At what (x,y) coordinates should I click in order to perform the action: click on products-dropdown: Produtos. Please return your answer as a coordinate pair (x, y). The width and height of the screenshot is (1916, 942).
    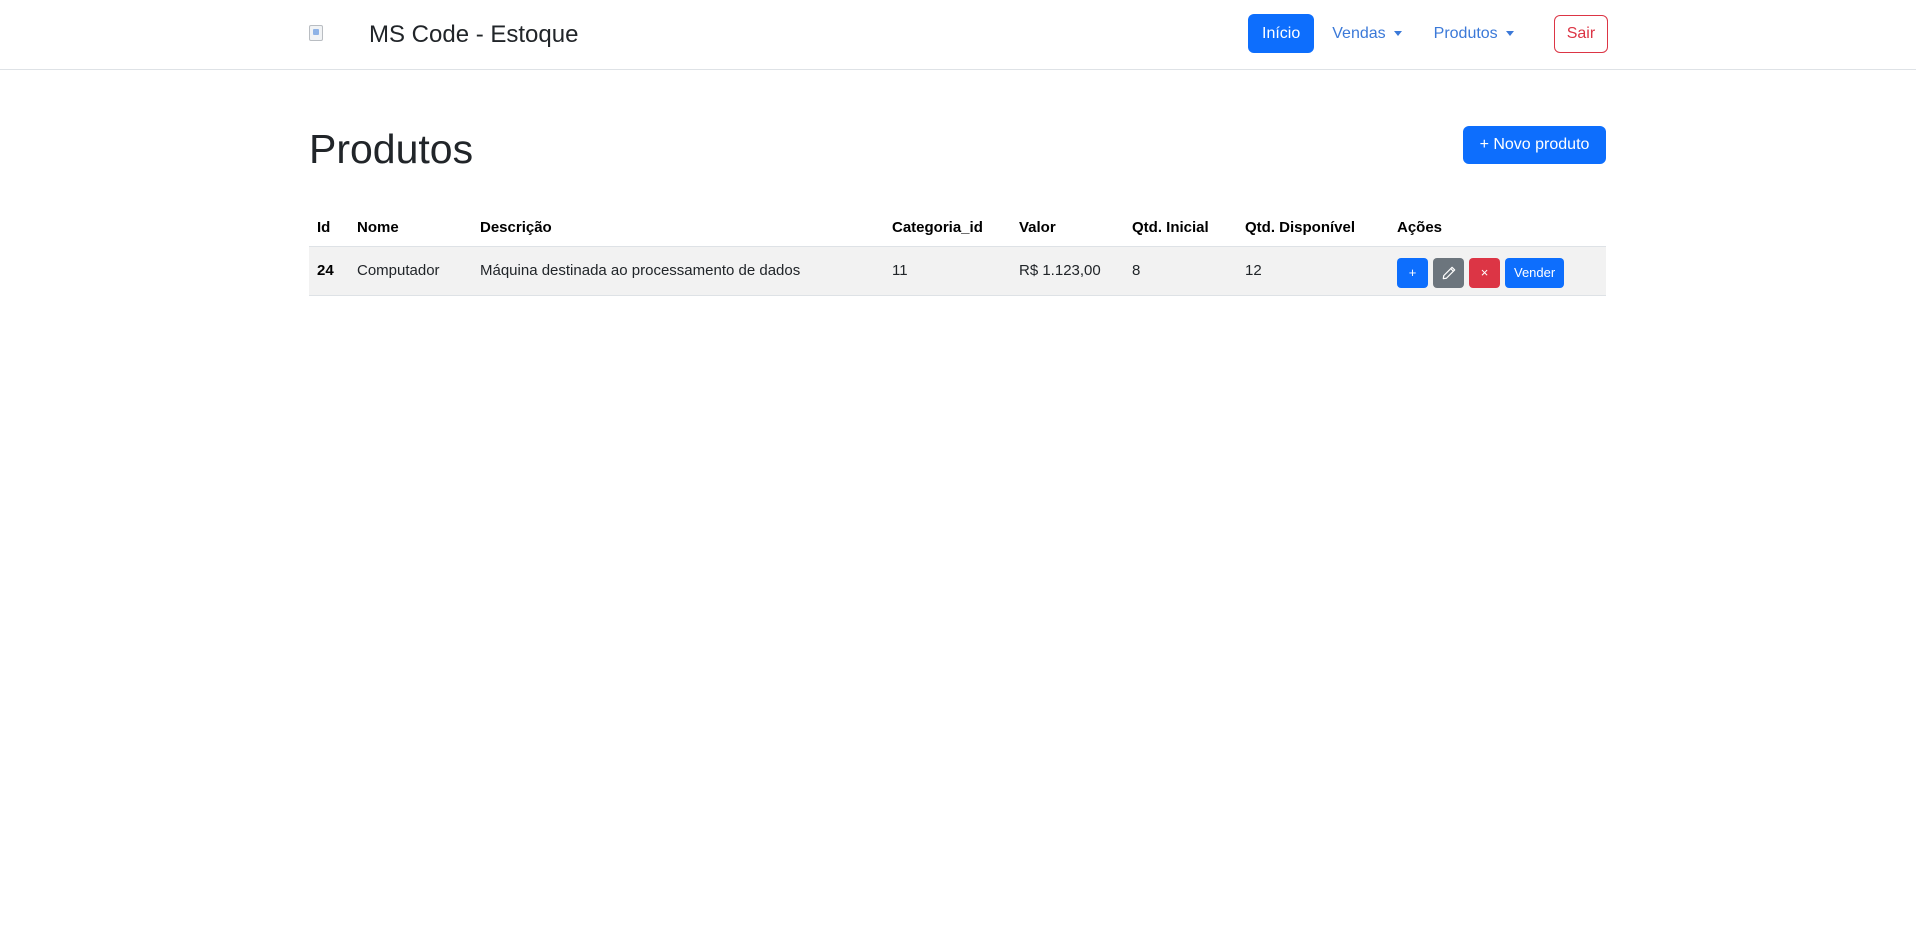
    Looking at the image, I should click on (1474, 33).